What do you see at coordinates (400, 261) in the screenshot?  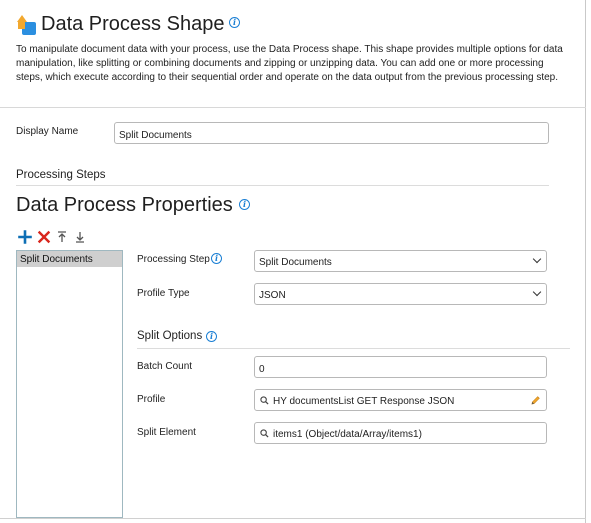 I see `processing-step-select: Split Documents` at bounding box center [400, 261].